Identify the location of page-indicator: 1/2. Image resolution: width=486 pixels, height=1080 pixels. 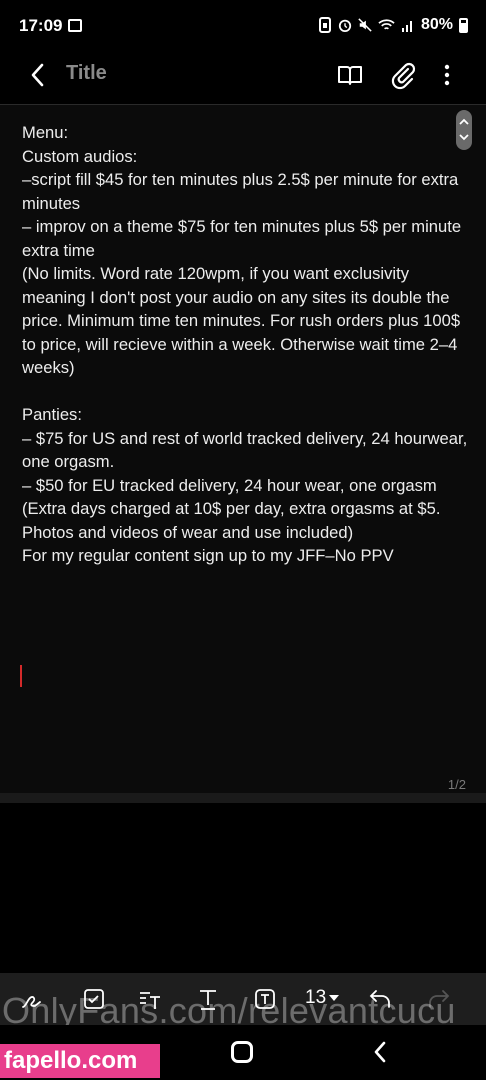
(456, 784).